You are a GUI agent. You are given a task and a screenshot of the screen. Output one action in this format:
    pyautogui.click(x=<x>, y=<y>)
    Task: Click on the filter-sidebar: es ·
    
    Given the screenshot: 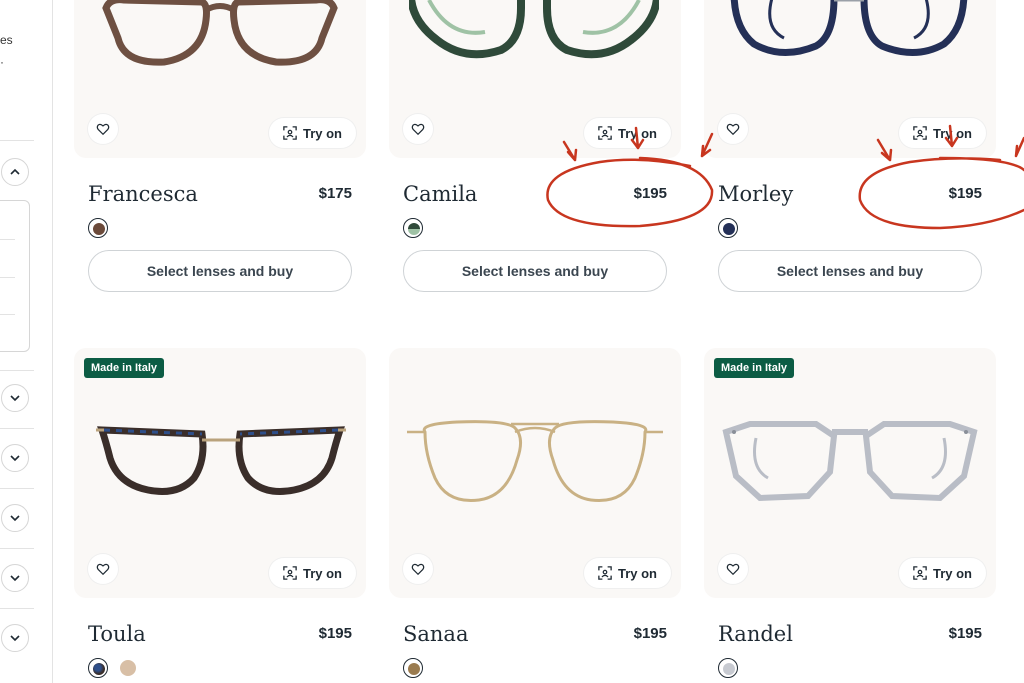 What is the action you would take?
    pyautogui.click(x=26, y=341)
    